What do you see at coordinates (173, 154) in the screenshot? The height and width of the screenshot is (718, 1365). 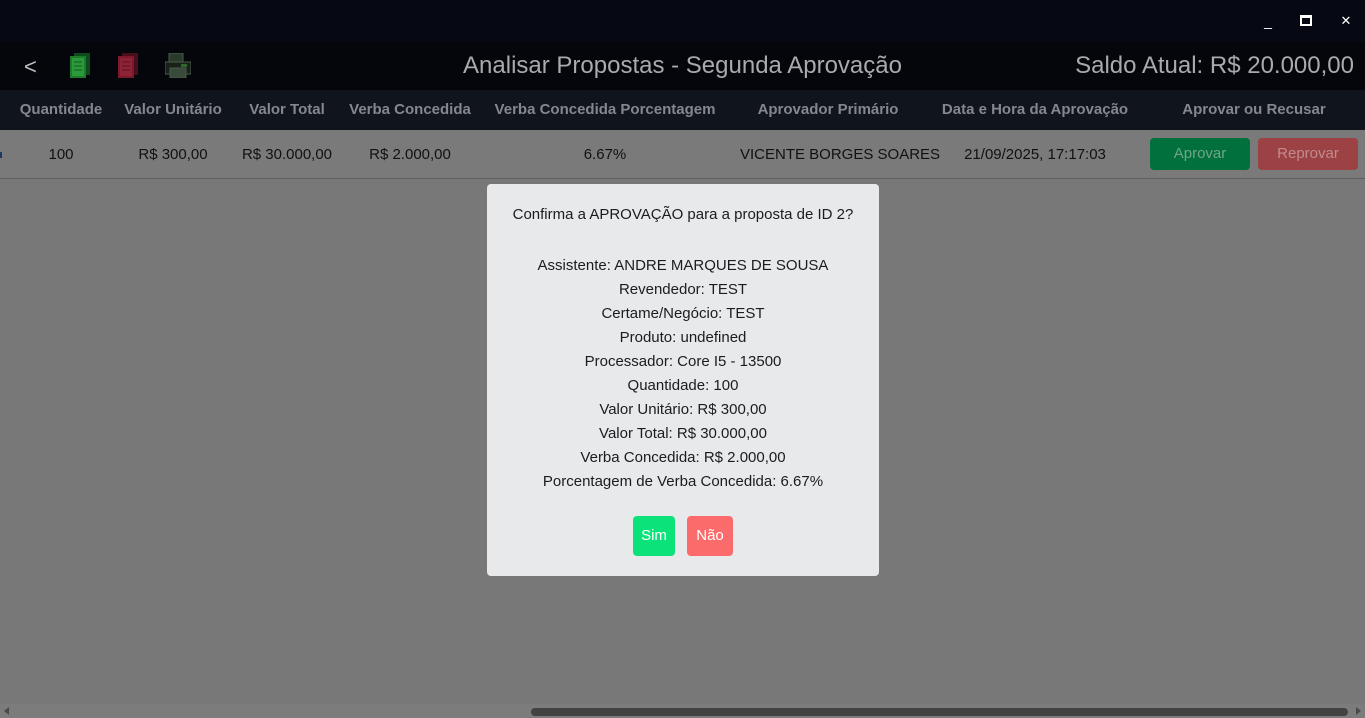 I see `cell-valor-unitario: R$ 300,00` at bounding box center [173, 154].